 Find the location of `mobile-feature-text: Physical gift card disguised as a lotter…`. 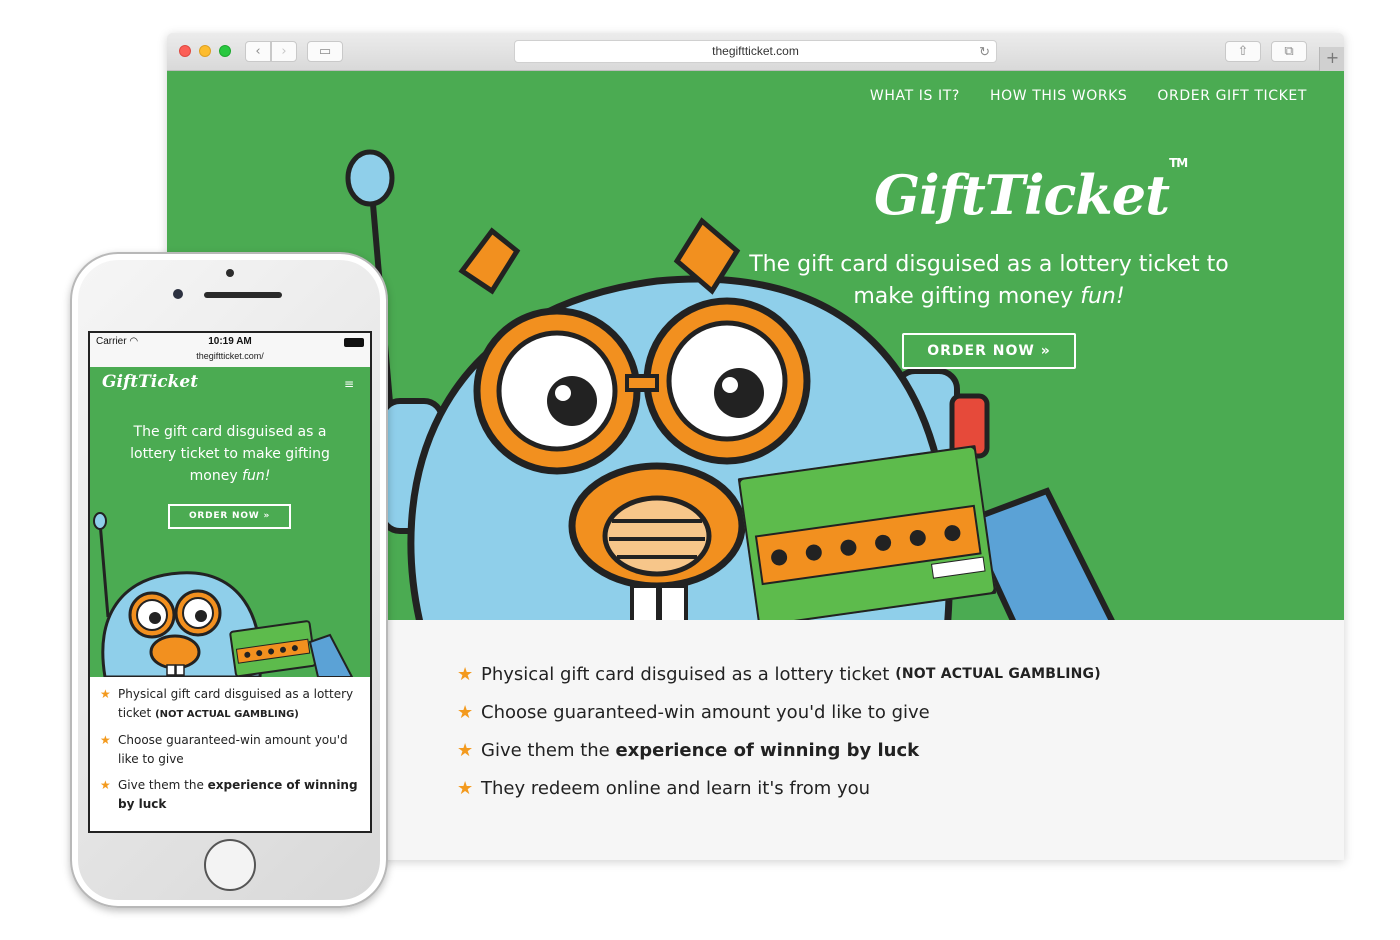

mobile-feature-text: Physical gift card disguised as a lotter… is located at coordinates (239, 704).